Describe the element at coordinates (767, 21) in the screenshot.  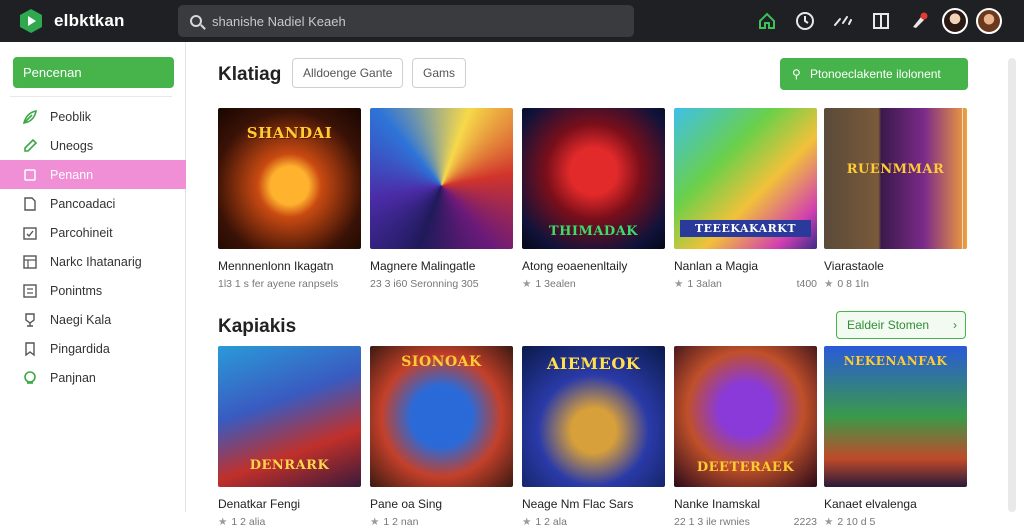
I see `home-icon` at that location.